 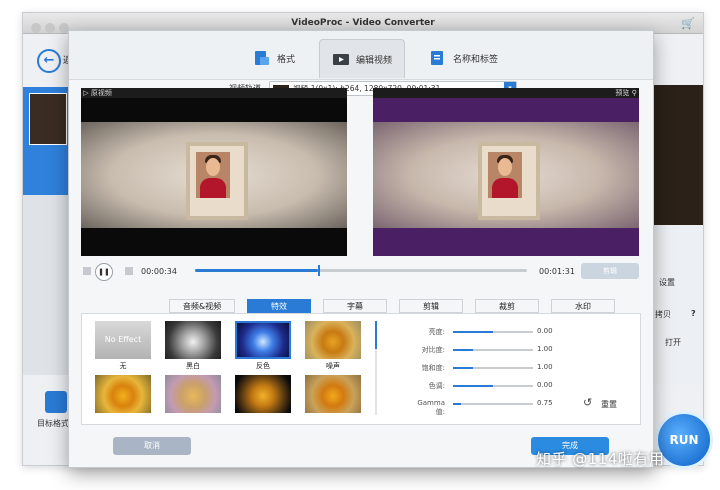 I want to click on source-video-label: 原视频, so click(x=101, y=93).